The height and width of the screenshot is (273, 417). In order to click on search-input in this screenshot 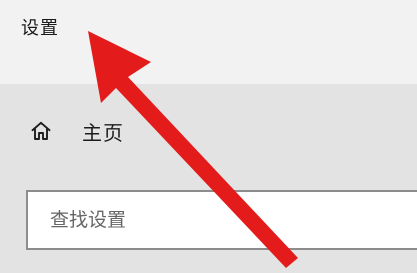, I will do `click(220, 220)`.